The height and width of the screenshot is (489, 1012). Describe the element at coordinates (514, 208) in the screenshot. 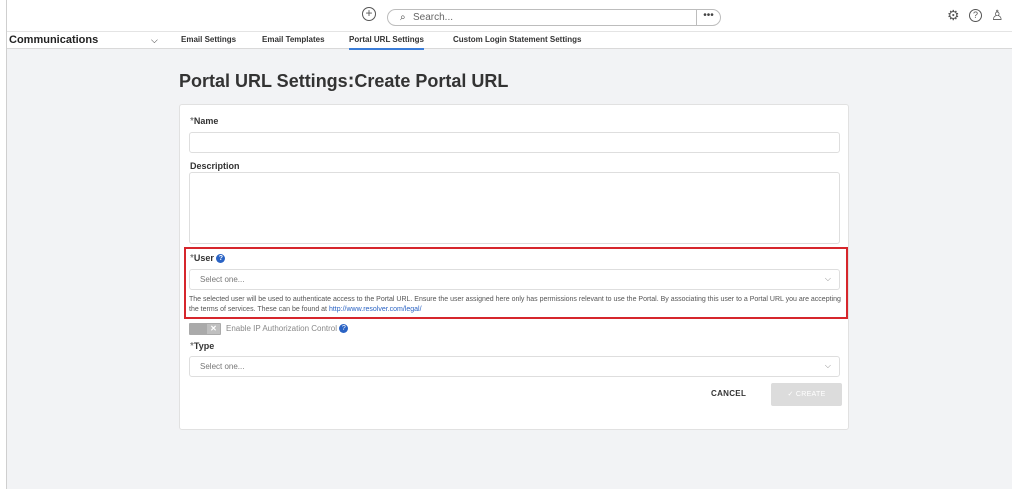

I see `description-textarea` at that location.